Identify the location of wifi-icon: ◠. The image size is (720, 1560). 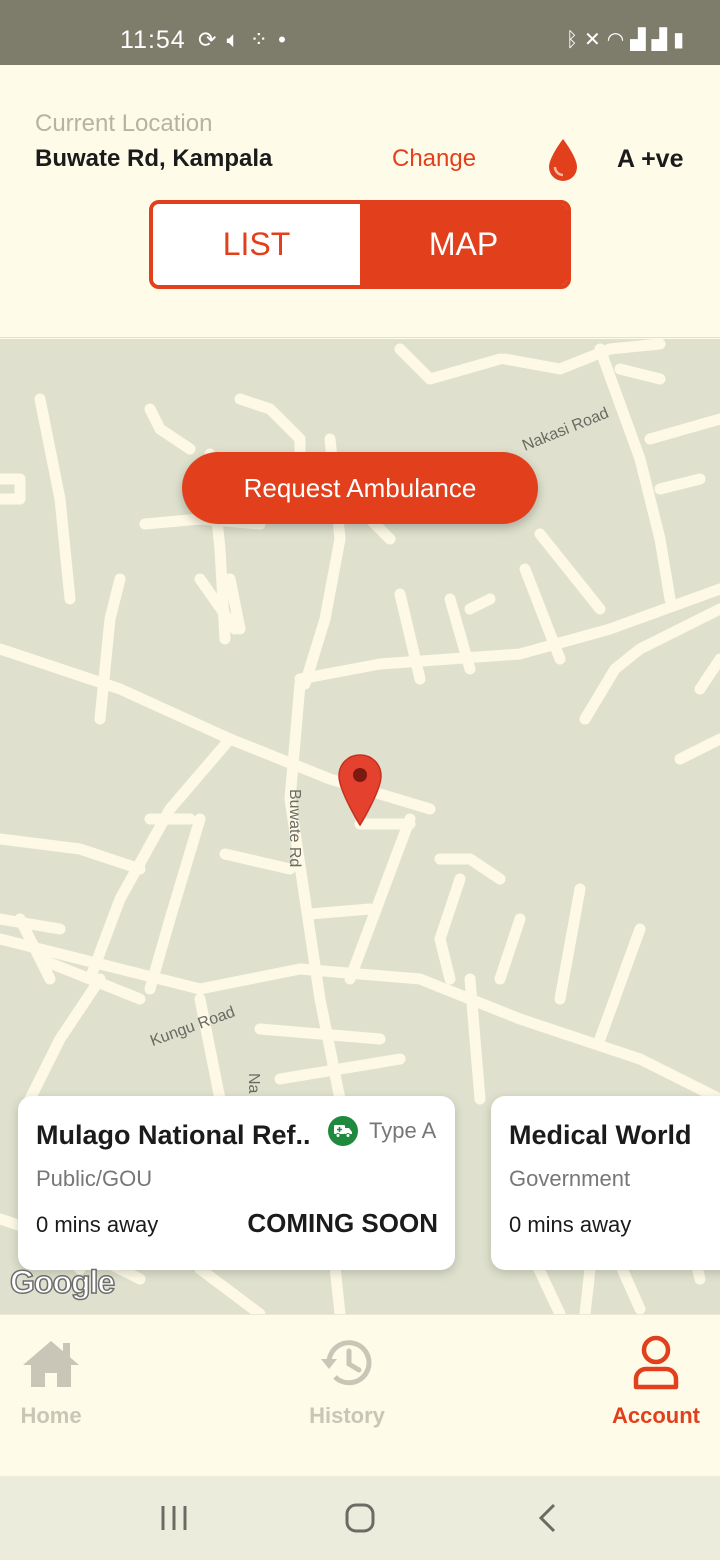
(618, 40).